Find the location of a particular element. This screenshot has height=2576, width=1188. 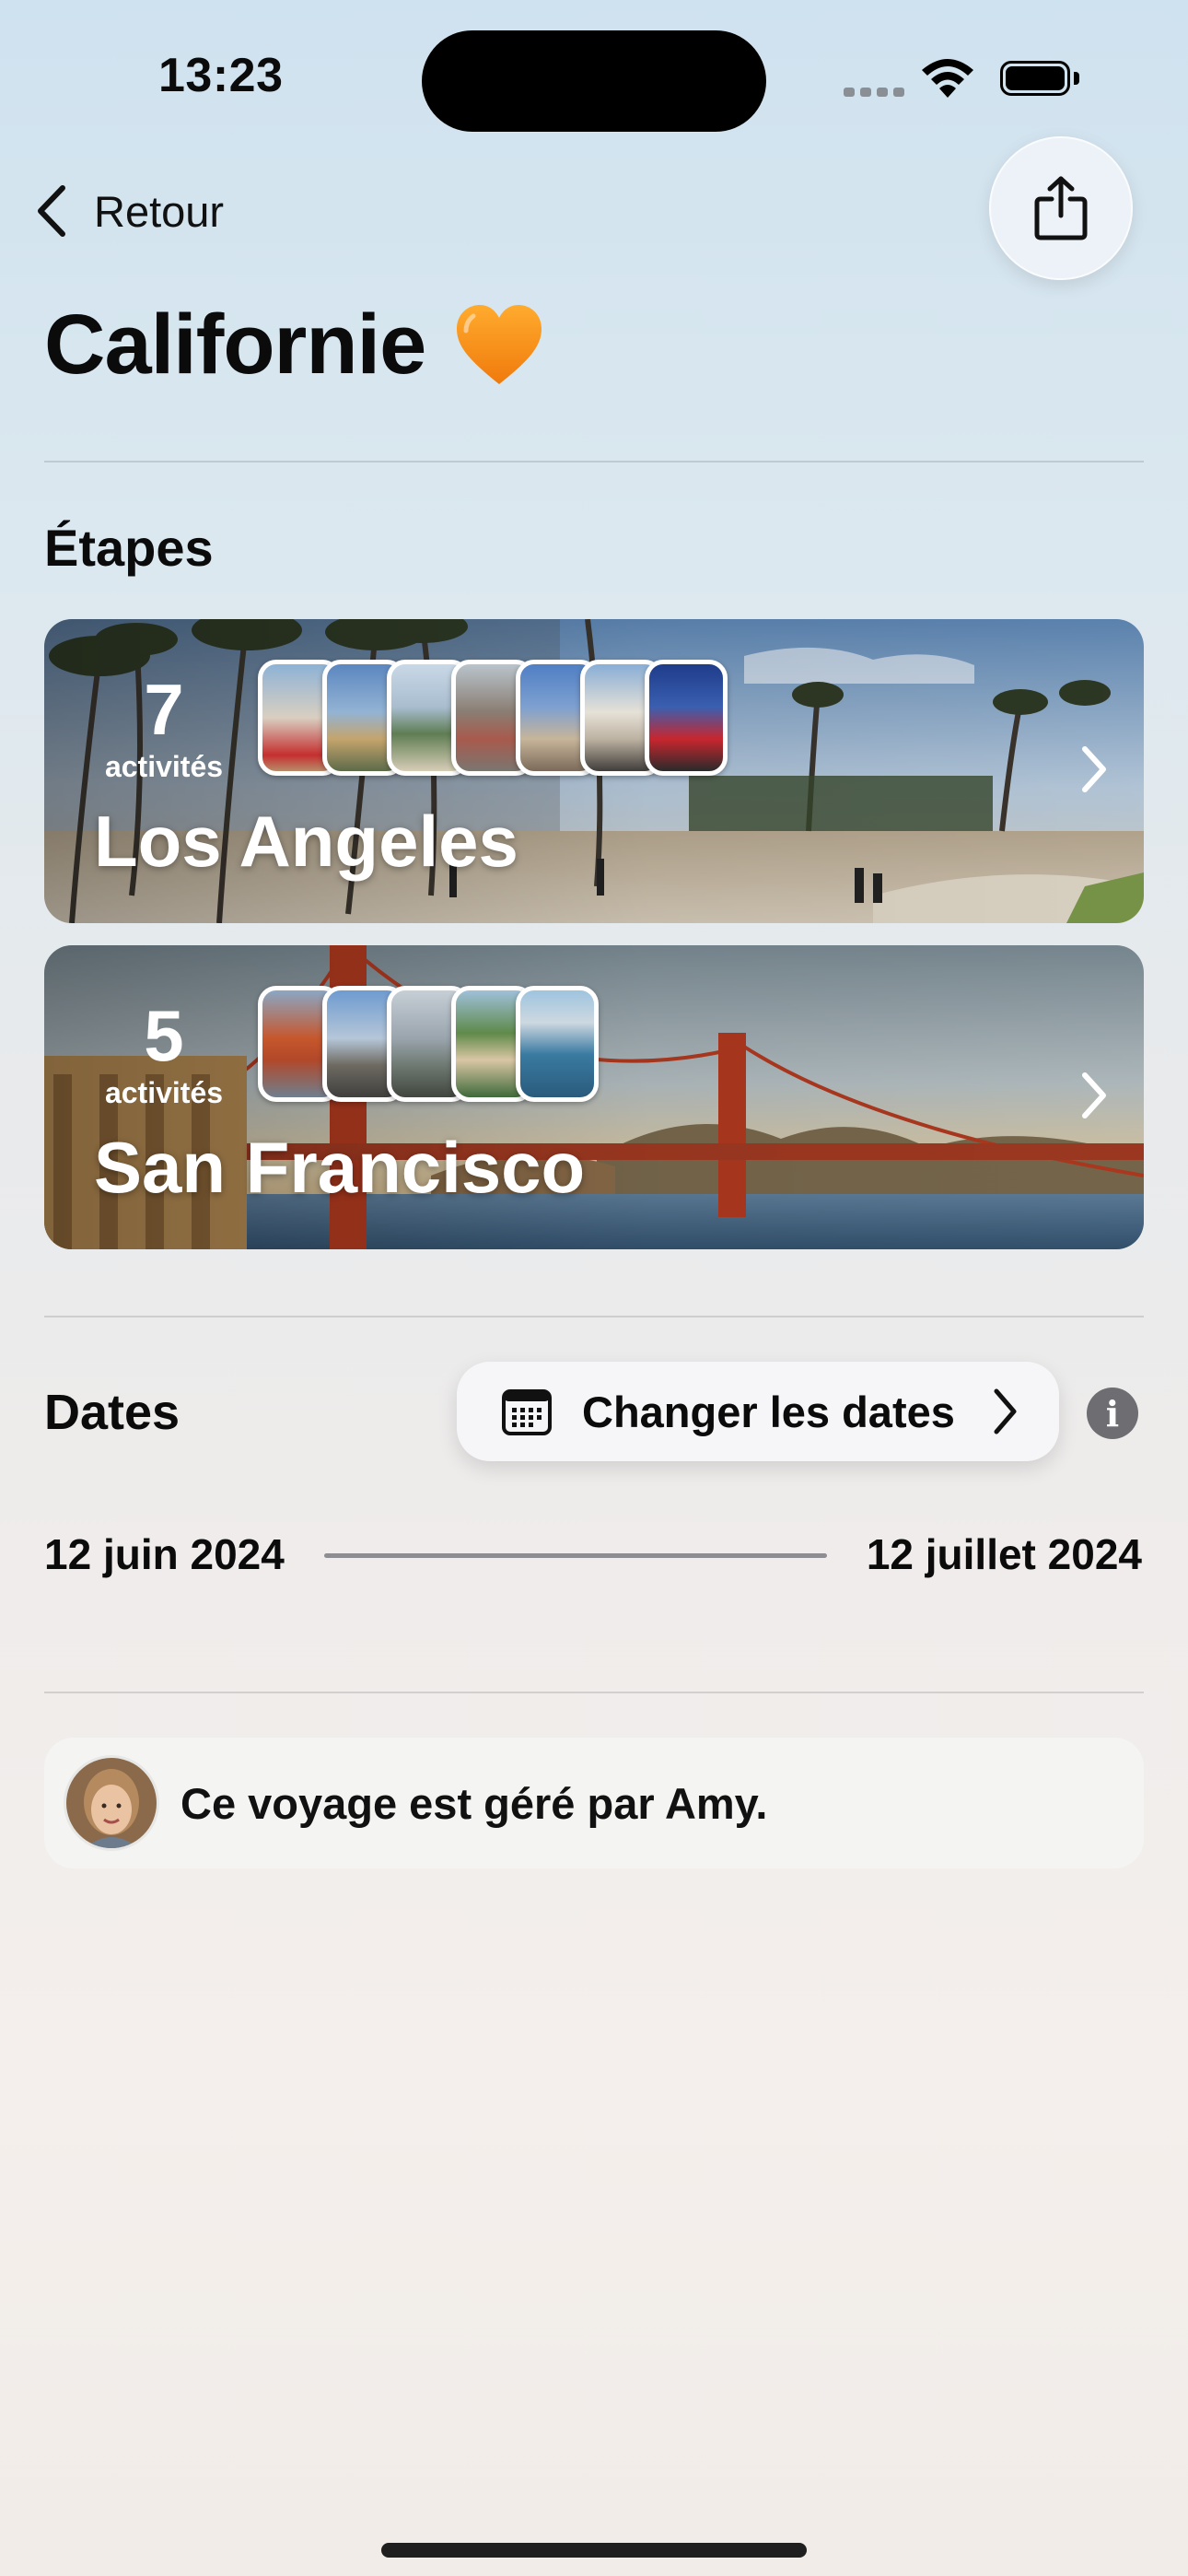

share-button is located at coordinates (1061, 208).